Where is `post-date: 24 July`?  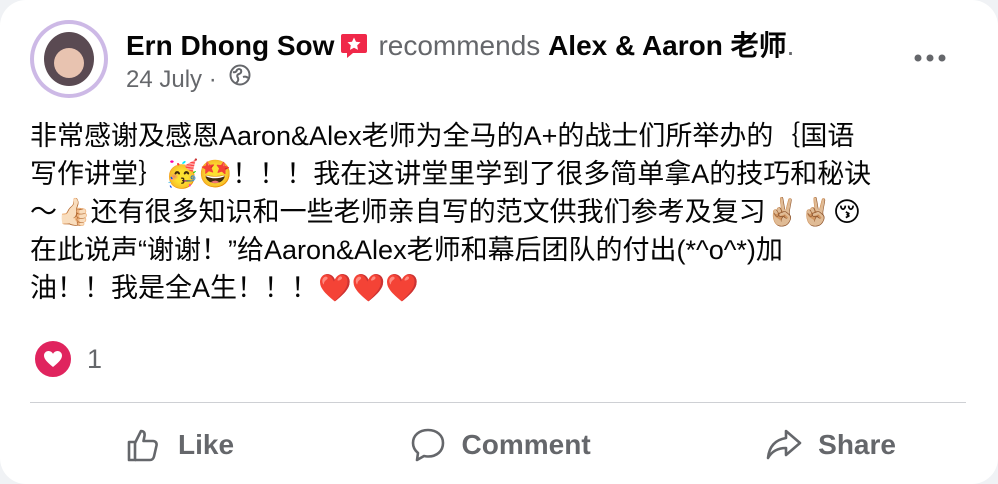 post-date: 24 July is located at coordinates (164, 79).